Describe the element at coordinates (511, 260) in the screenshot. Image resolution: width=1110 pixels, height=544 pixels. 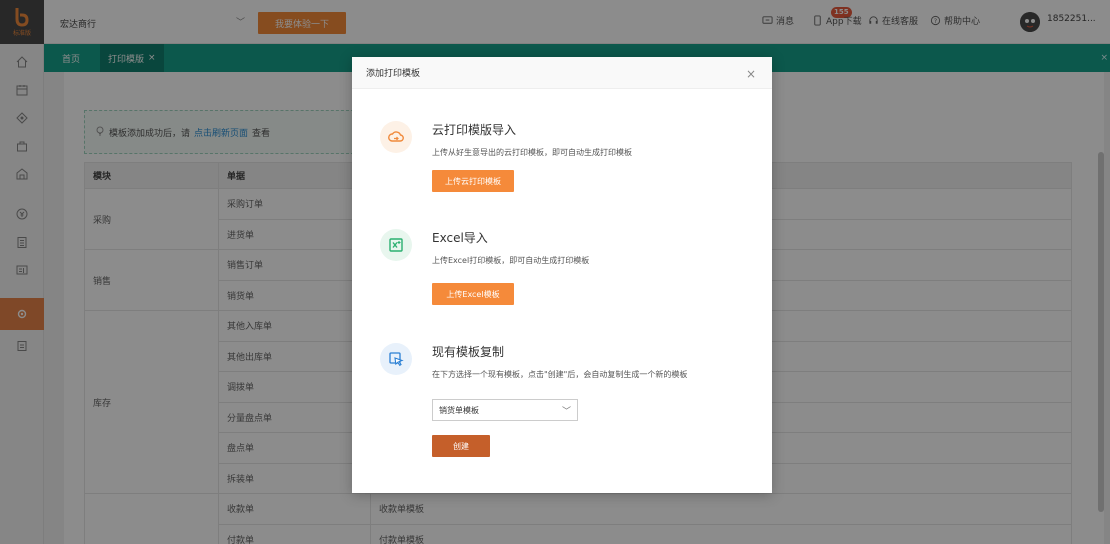
I see `excel-import-description: 上传Excel打印模板，即可自动生成打印模板` at that location.